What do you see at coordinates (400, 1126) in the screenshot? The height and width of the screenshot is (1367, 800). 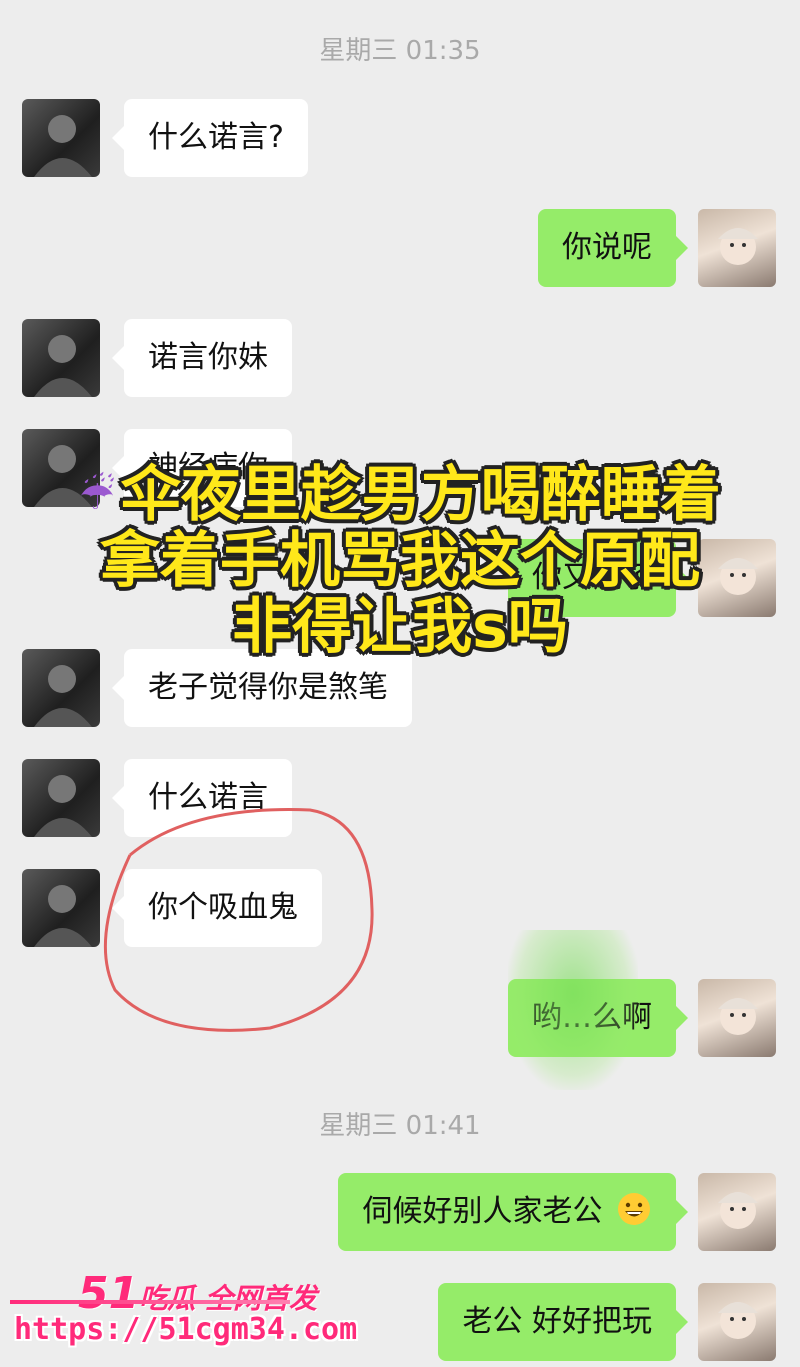 I see `timestamp: 星期三 01:41` at bounding box center [400, 1126].